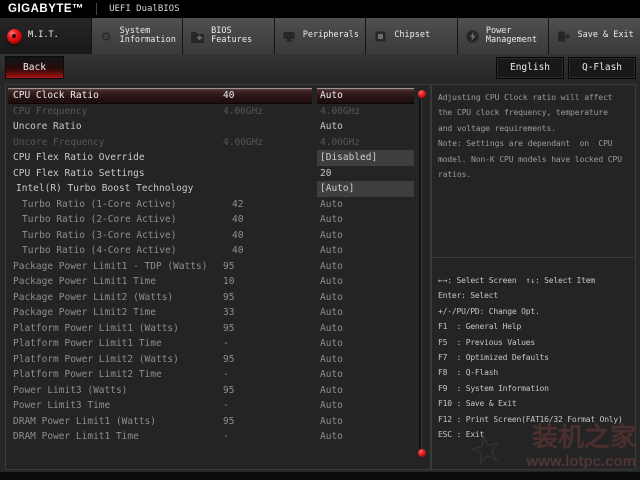  What do you see at coordinates (238, 204) in the screenshot?
I see `setting-current-value: 42` at bounding box center [238, 204].